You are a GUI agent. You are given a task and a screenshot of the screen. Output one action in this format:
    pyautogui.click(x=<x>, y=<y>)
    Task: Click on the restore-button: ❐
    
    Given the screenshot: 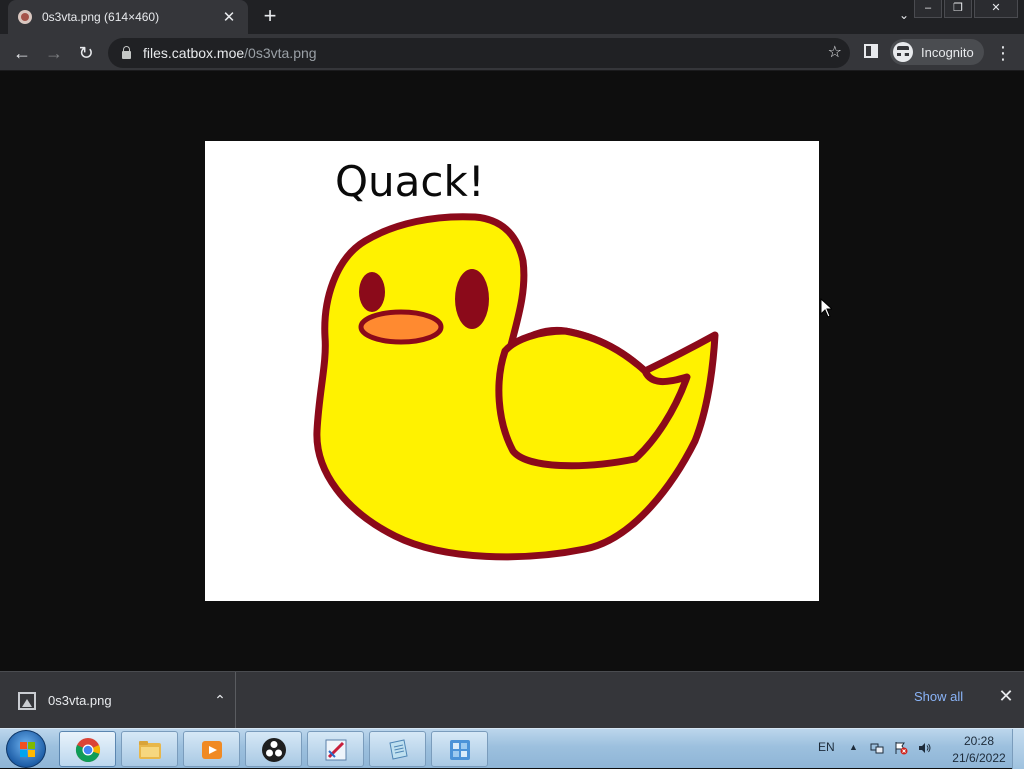 What is the action you would take?
    pyautogui.click(x=958, y=9)
    